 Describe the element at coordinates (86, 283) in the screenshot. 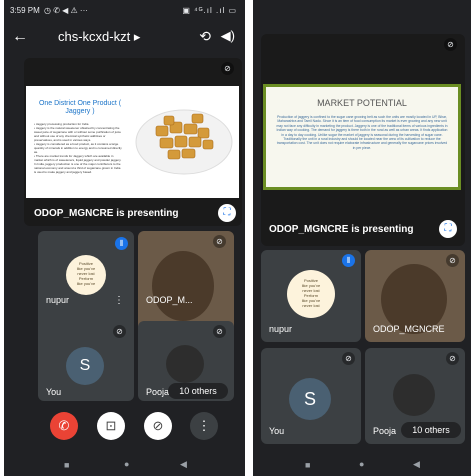

I see `avatar-text: like you've` at that location.